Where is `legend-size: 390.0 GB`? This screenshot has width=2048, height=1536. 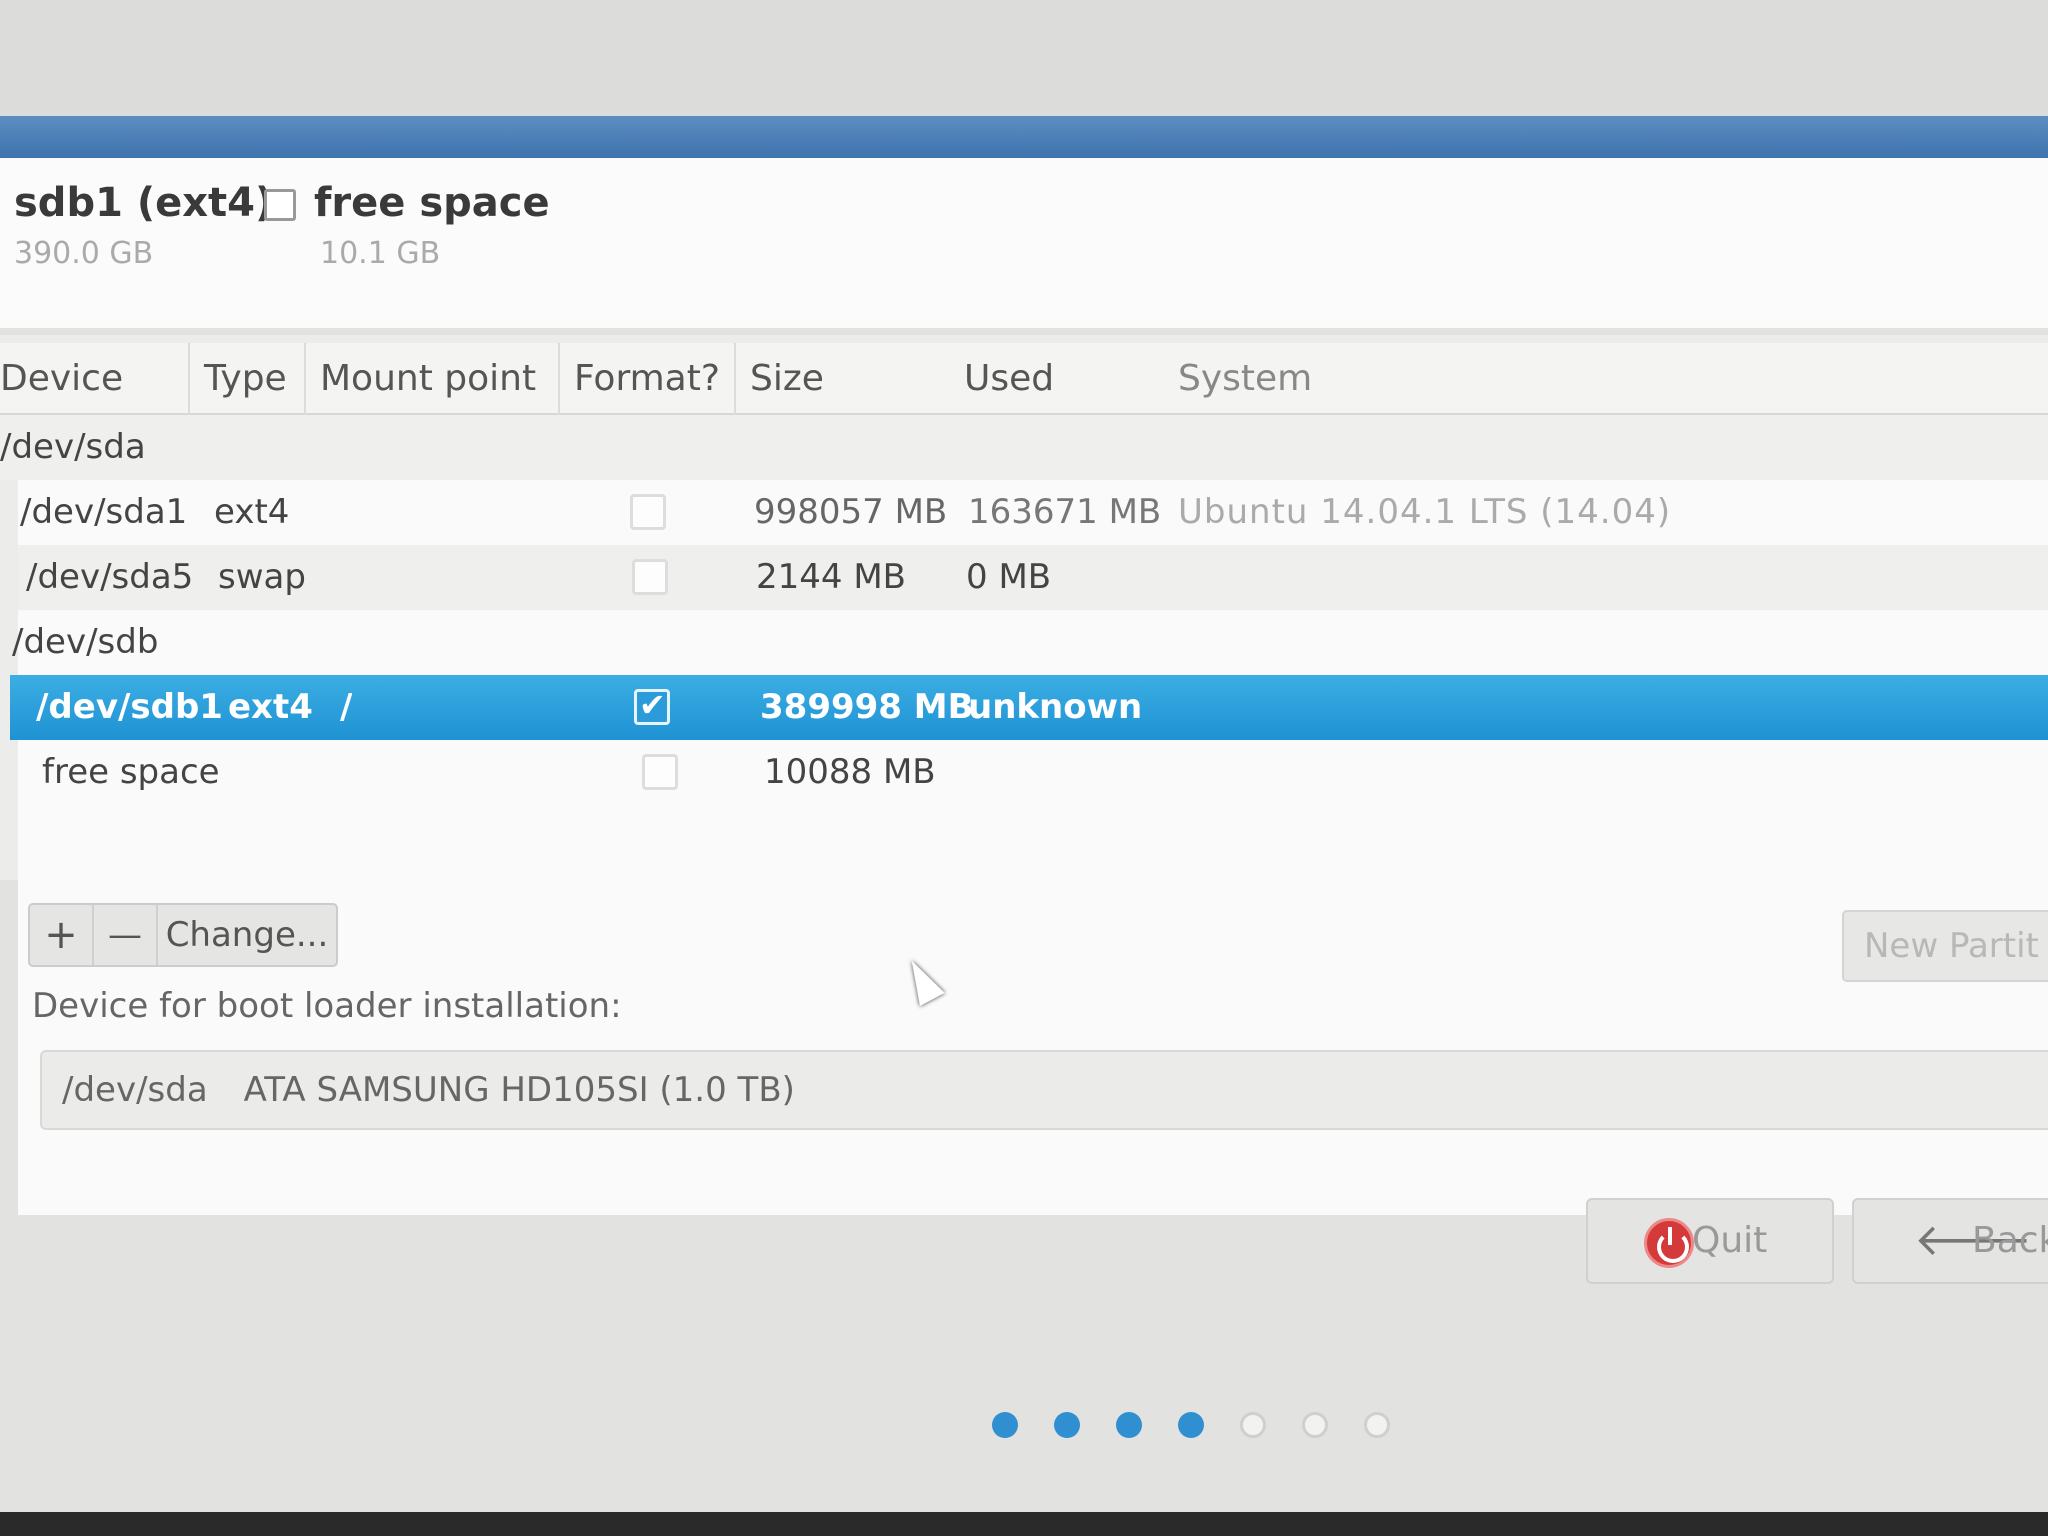 legend-size: 390.0 GB is located at coordinates (84, 253).